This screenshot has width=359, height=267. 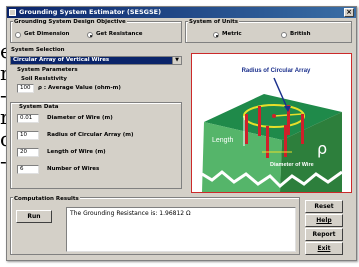 What do you see at coordinates (61, 60) in the screenshot?
I see `system-selection-value: Circular Array of Vertical Wires` at bounding box center [61, 60].